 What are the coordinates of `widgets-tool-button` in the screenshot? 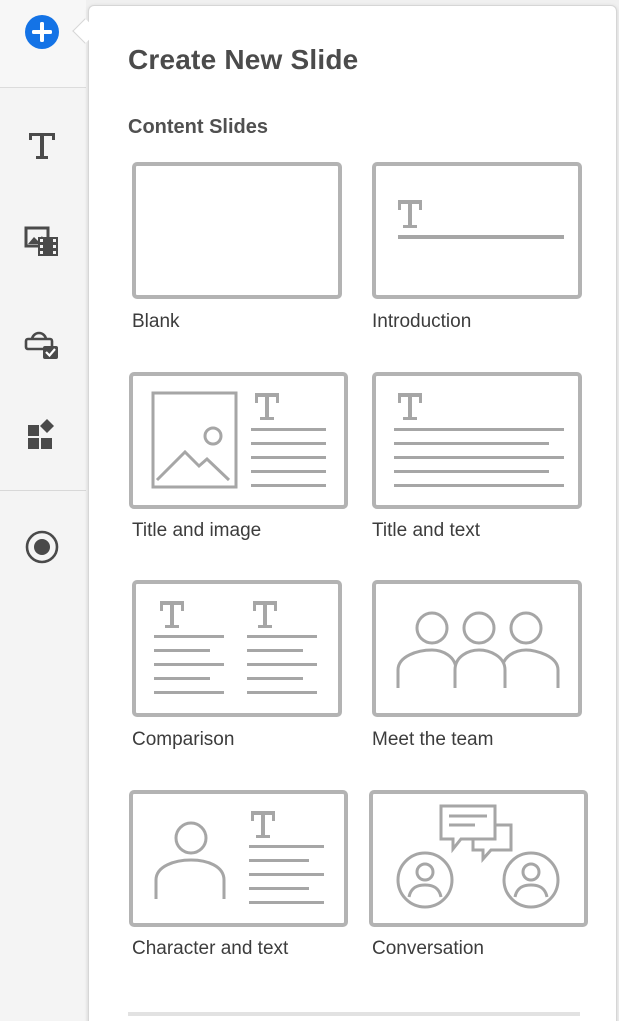 It's located at (42, 434).